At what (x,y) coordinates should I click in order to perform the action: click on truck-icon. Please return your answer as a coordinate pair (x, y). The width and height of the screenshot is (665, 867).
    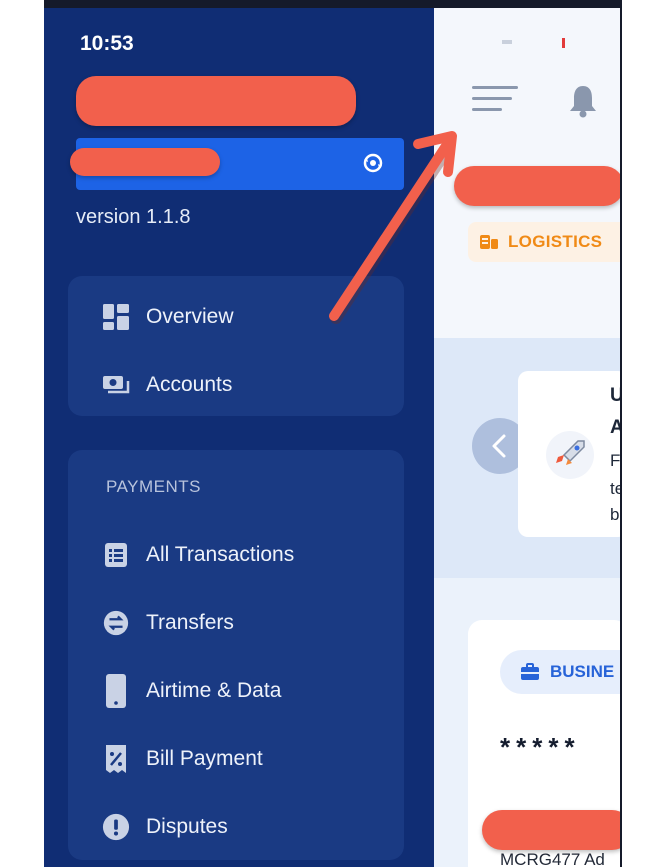
    Looking at the image, I should click on (489, 242).